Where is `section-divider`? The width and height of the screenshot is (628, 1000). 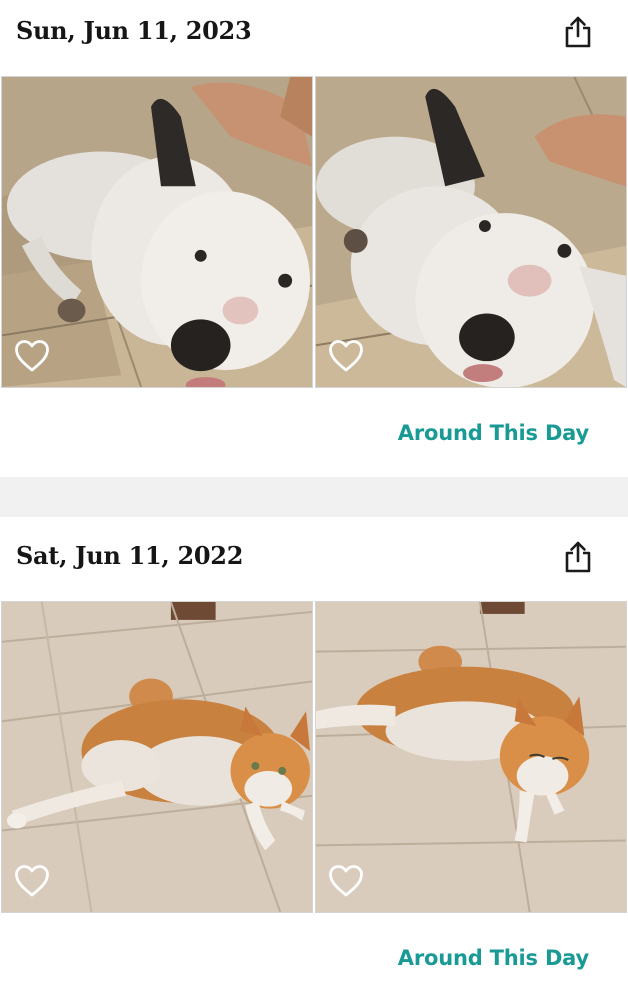
section-divider is located at coordinates (314, 497).